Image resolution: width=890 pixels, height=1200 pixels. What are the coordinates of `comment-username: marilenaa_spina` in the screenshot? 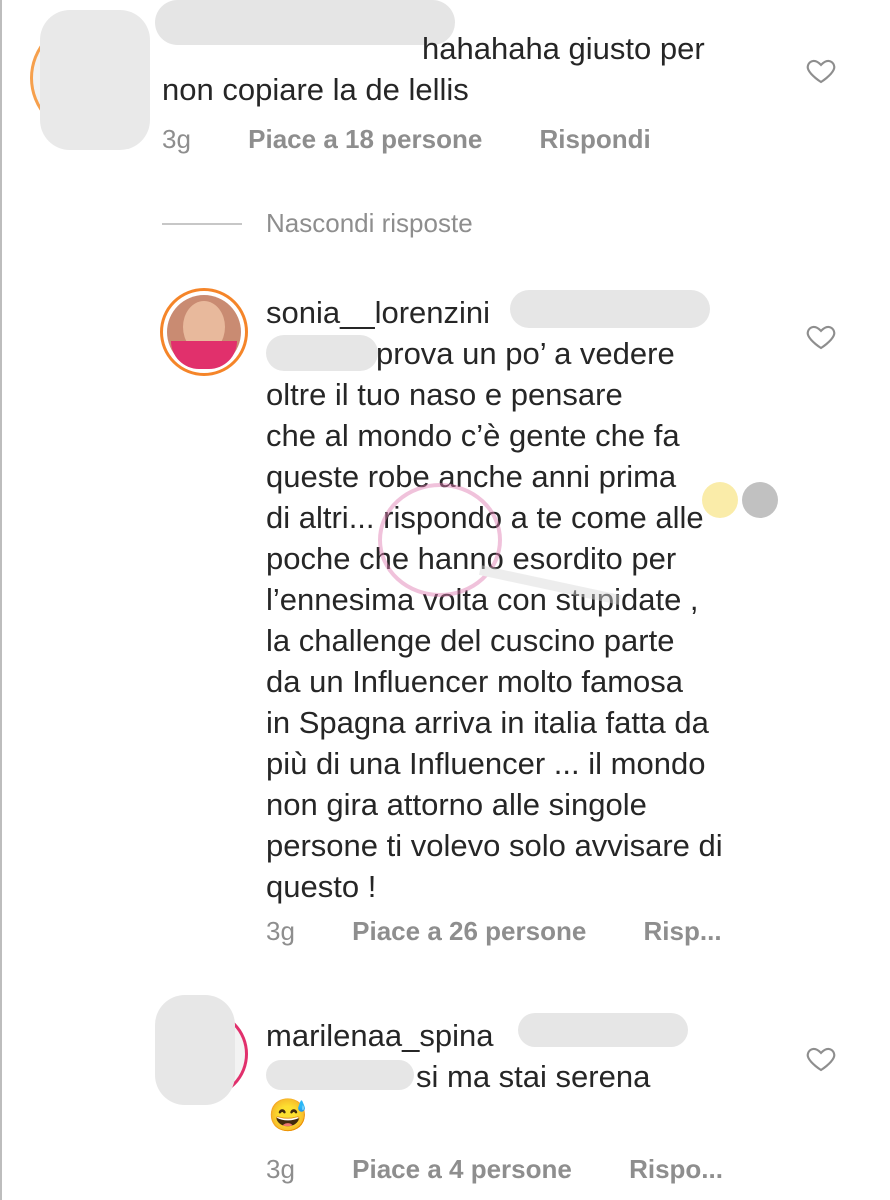 It's located at (379, 1035).